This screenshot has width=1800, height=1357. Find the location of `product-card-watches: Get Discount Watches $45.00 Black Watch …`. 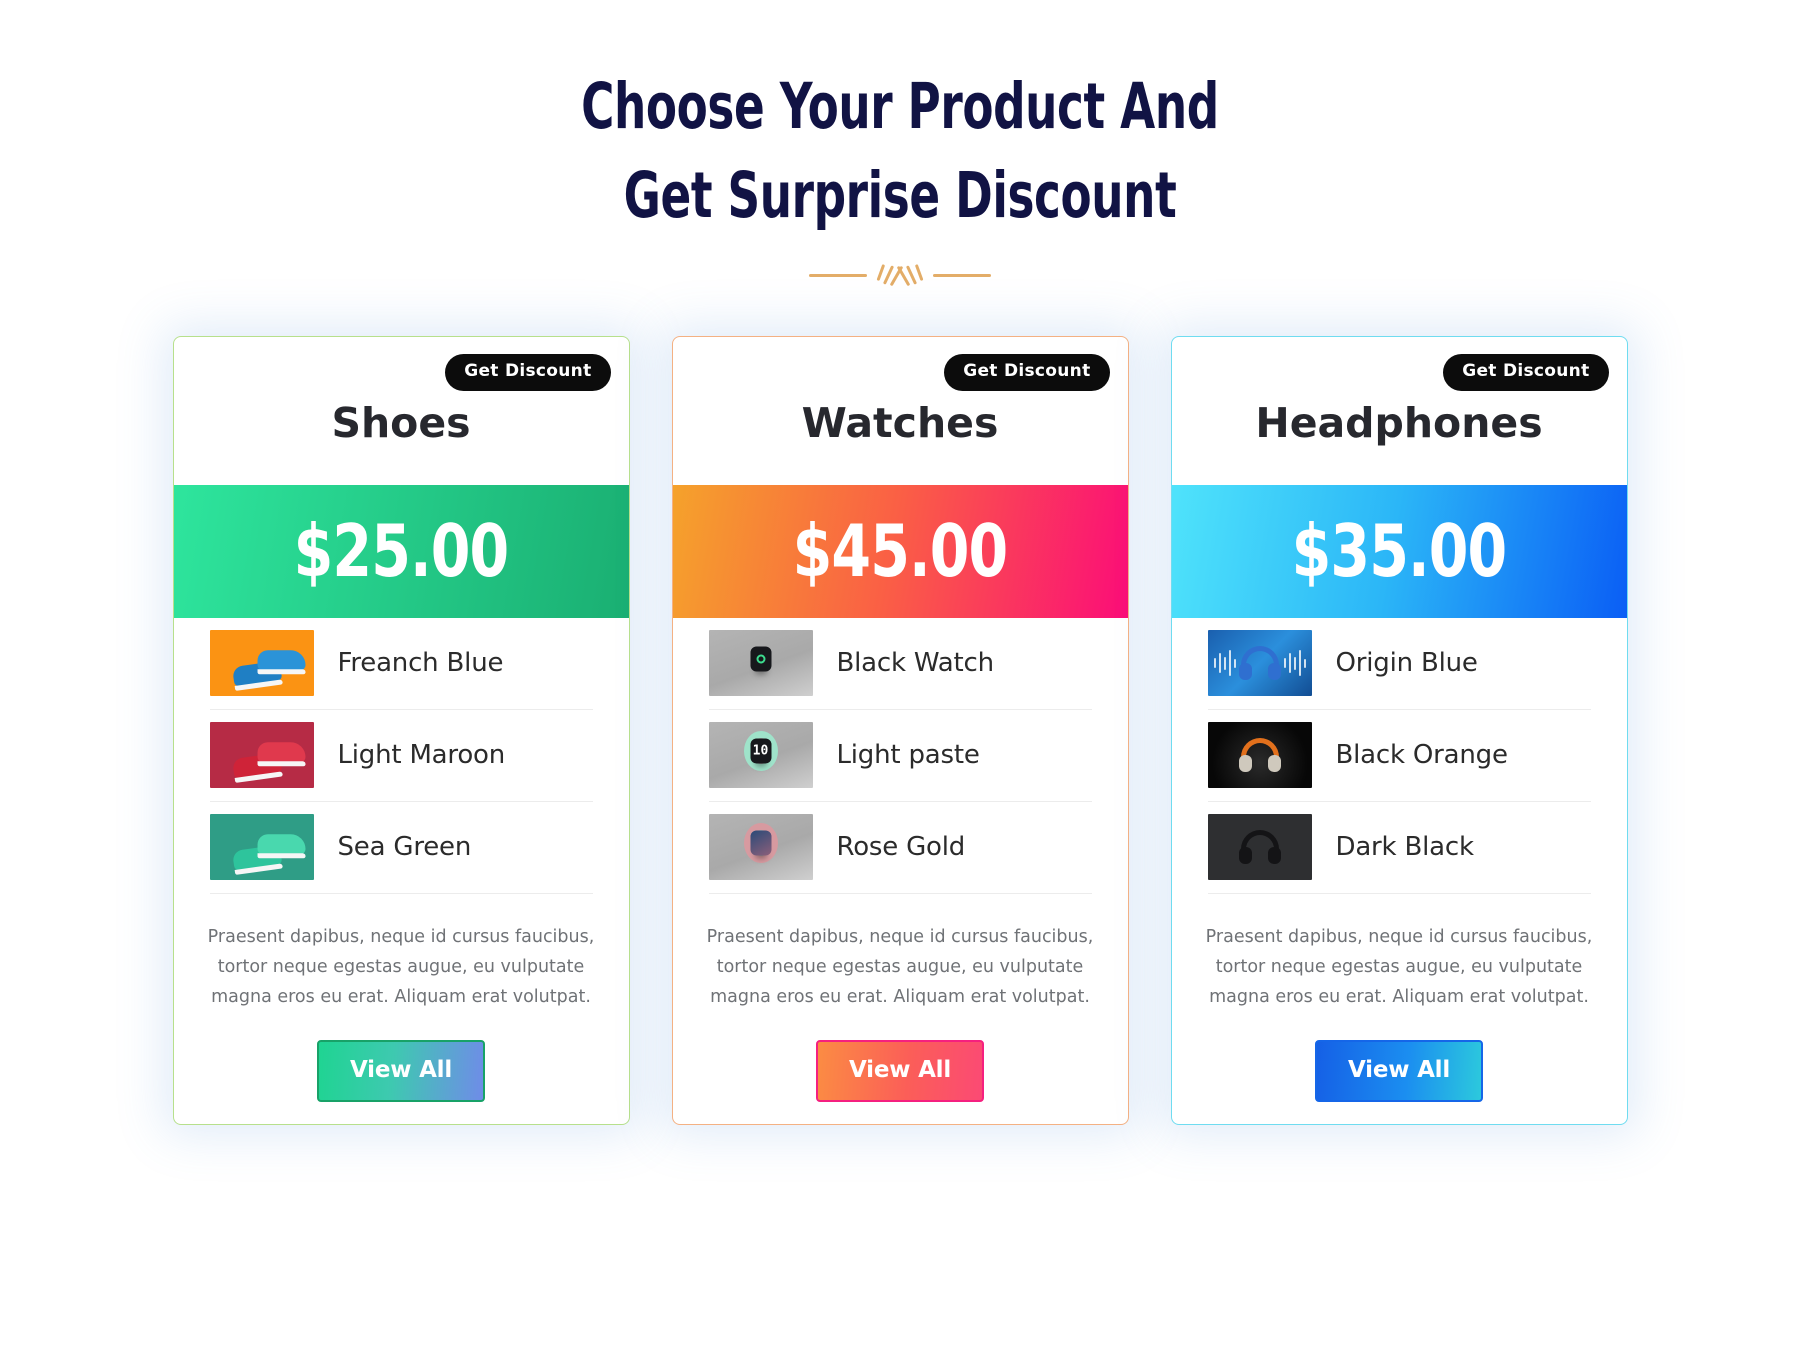

product-card-watches: Get Discount Watches $45.00 Black Watch … is located at coordinates (900, 730).